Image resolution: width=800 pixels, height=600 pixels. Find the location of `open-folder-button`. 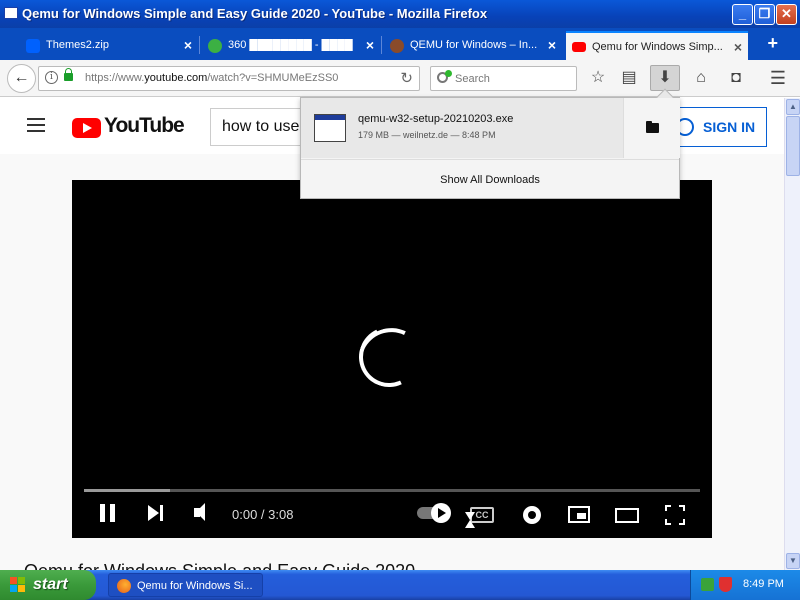

open-folder-button is located at coordinates (651, 128).